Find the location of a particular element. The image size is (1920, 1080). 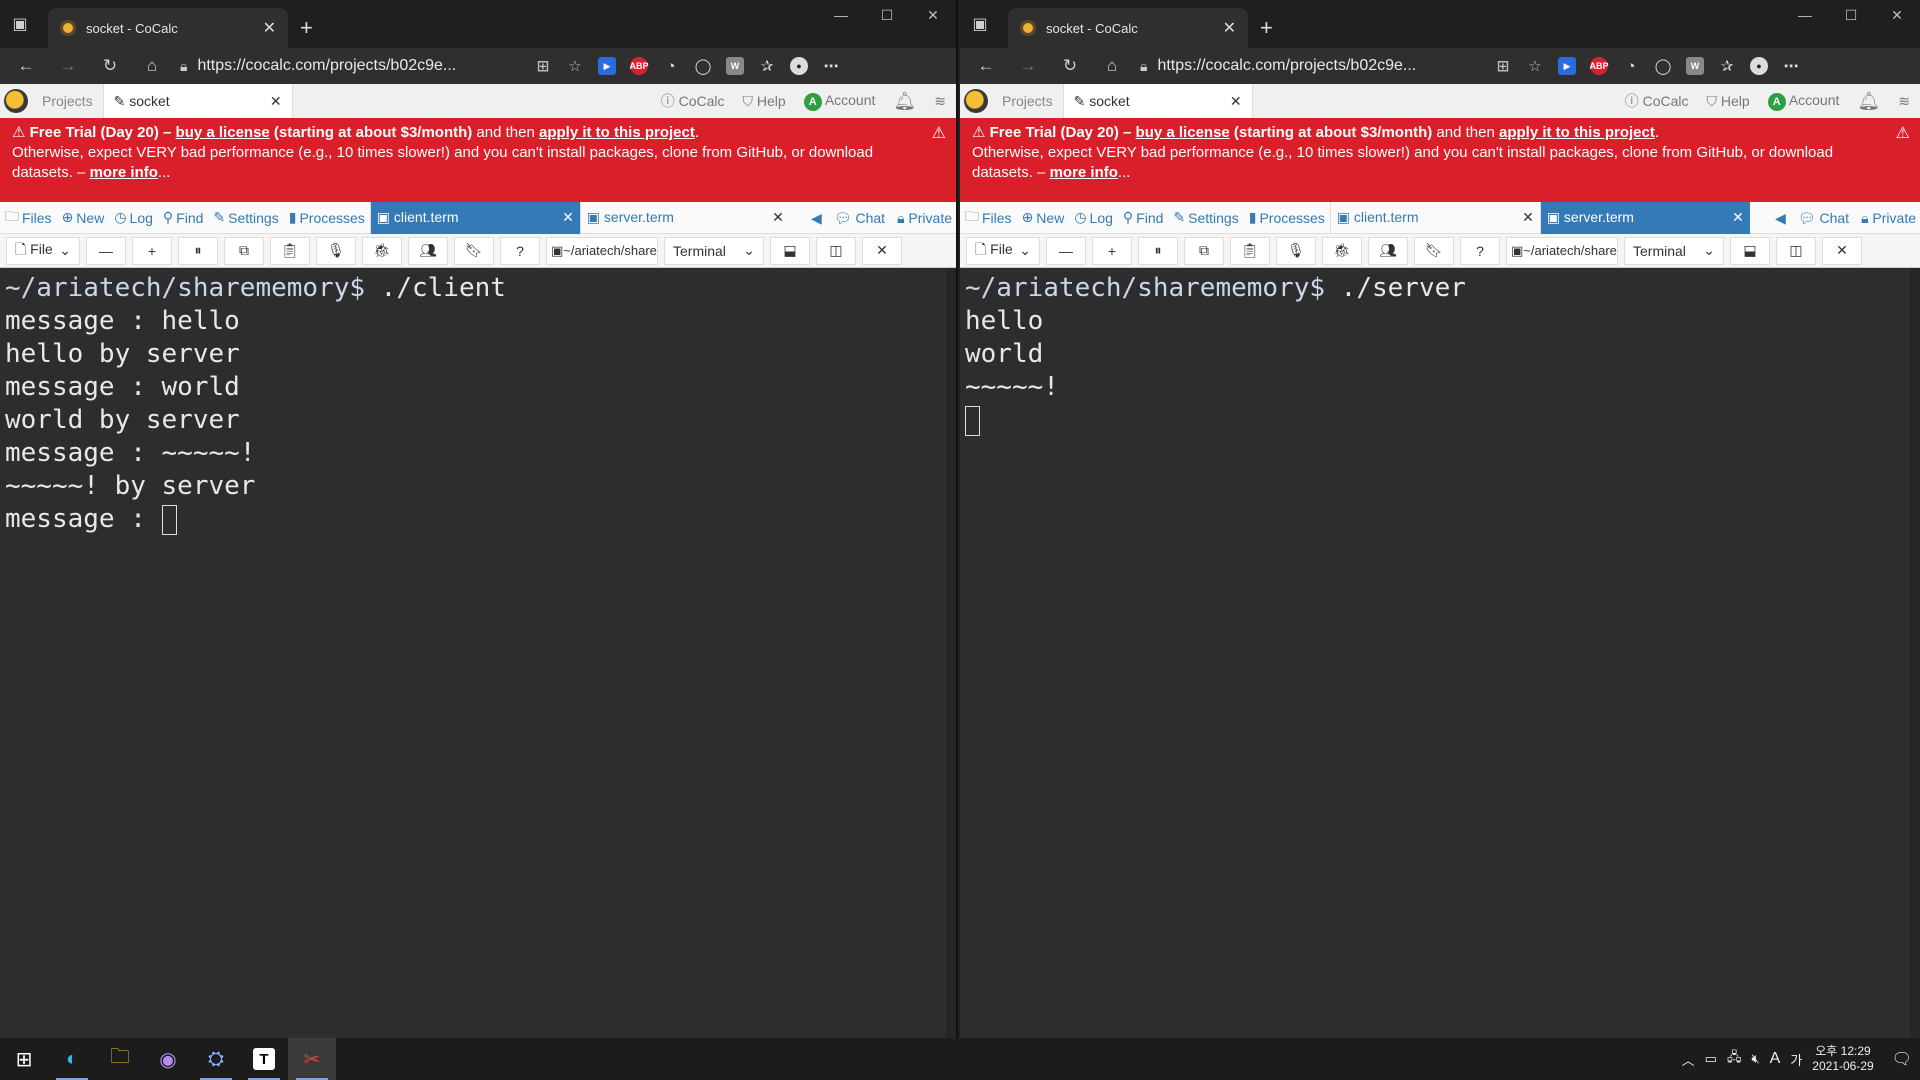

help-link: ⛉ Help is located at coordinates (764, 101).